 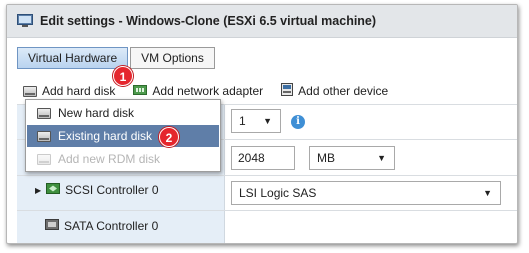 I want to click on add-network-adapter-label: Add network adapter, so click(x=208, y=91).